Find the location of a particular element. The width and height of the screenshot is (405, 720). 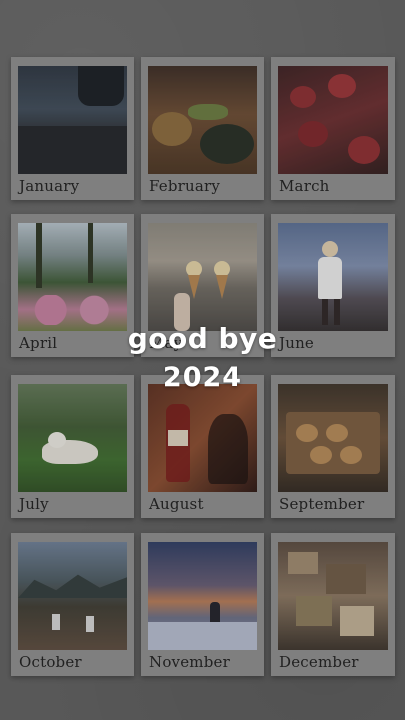

polaroid-october: October is located at coordinates (72, 604).